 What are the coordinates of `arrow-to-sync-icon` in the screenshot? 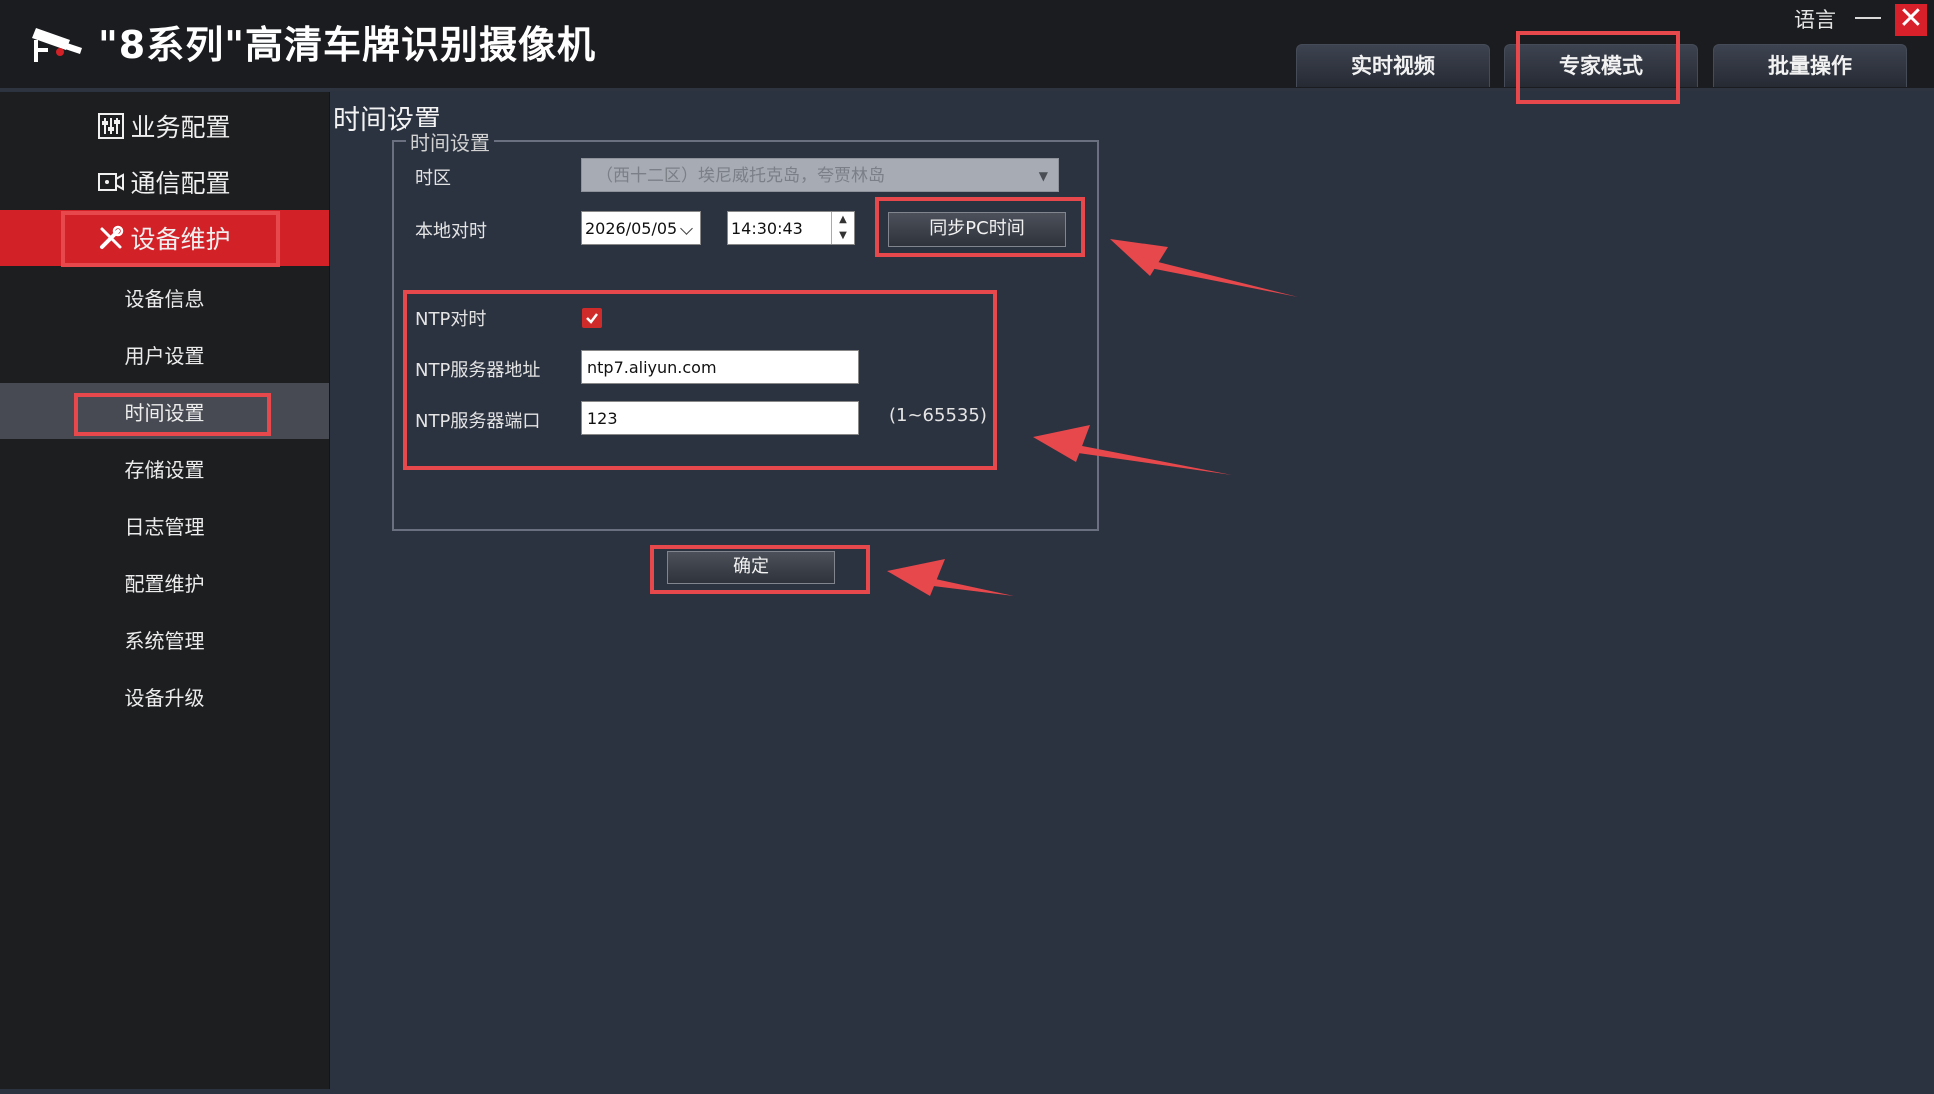 It's located at (1204, 268).